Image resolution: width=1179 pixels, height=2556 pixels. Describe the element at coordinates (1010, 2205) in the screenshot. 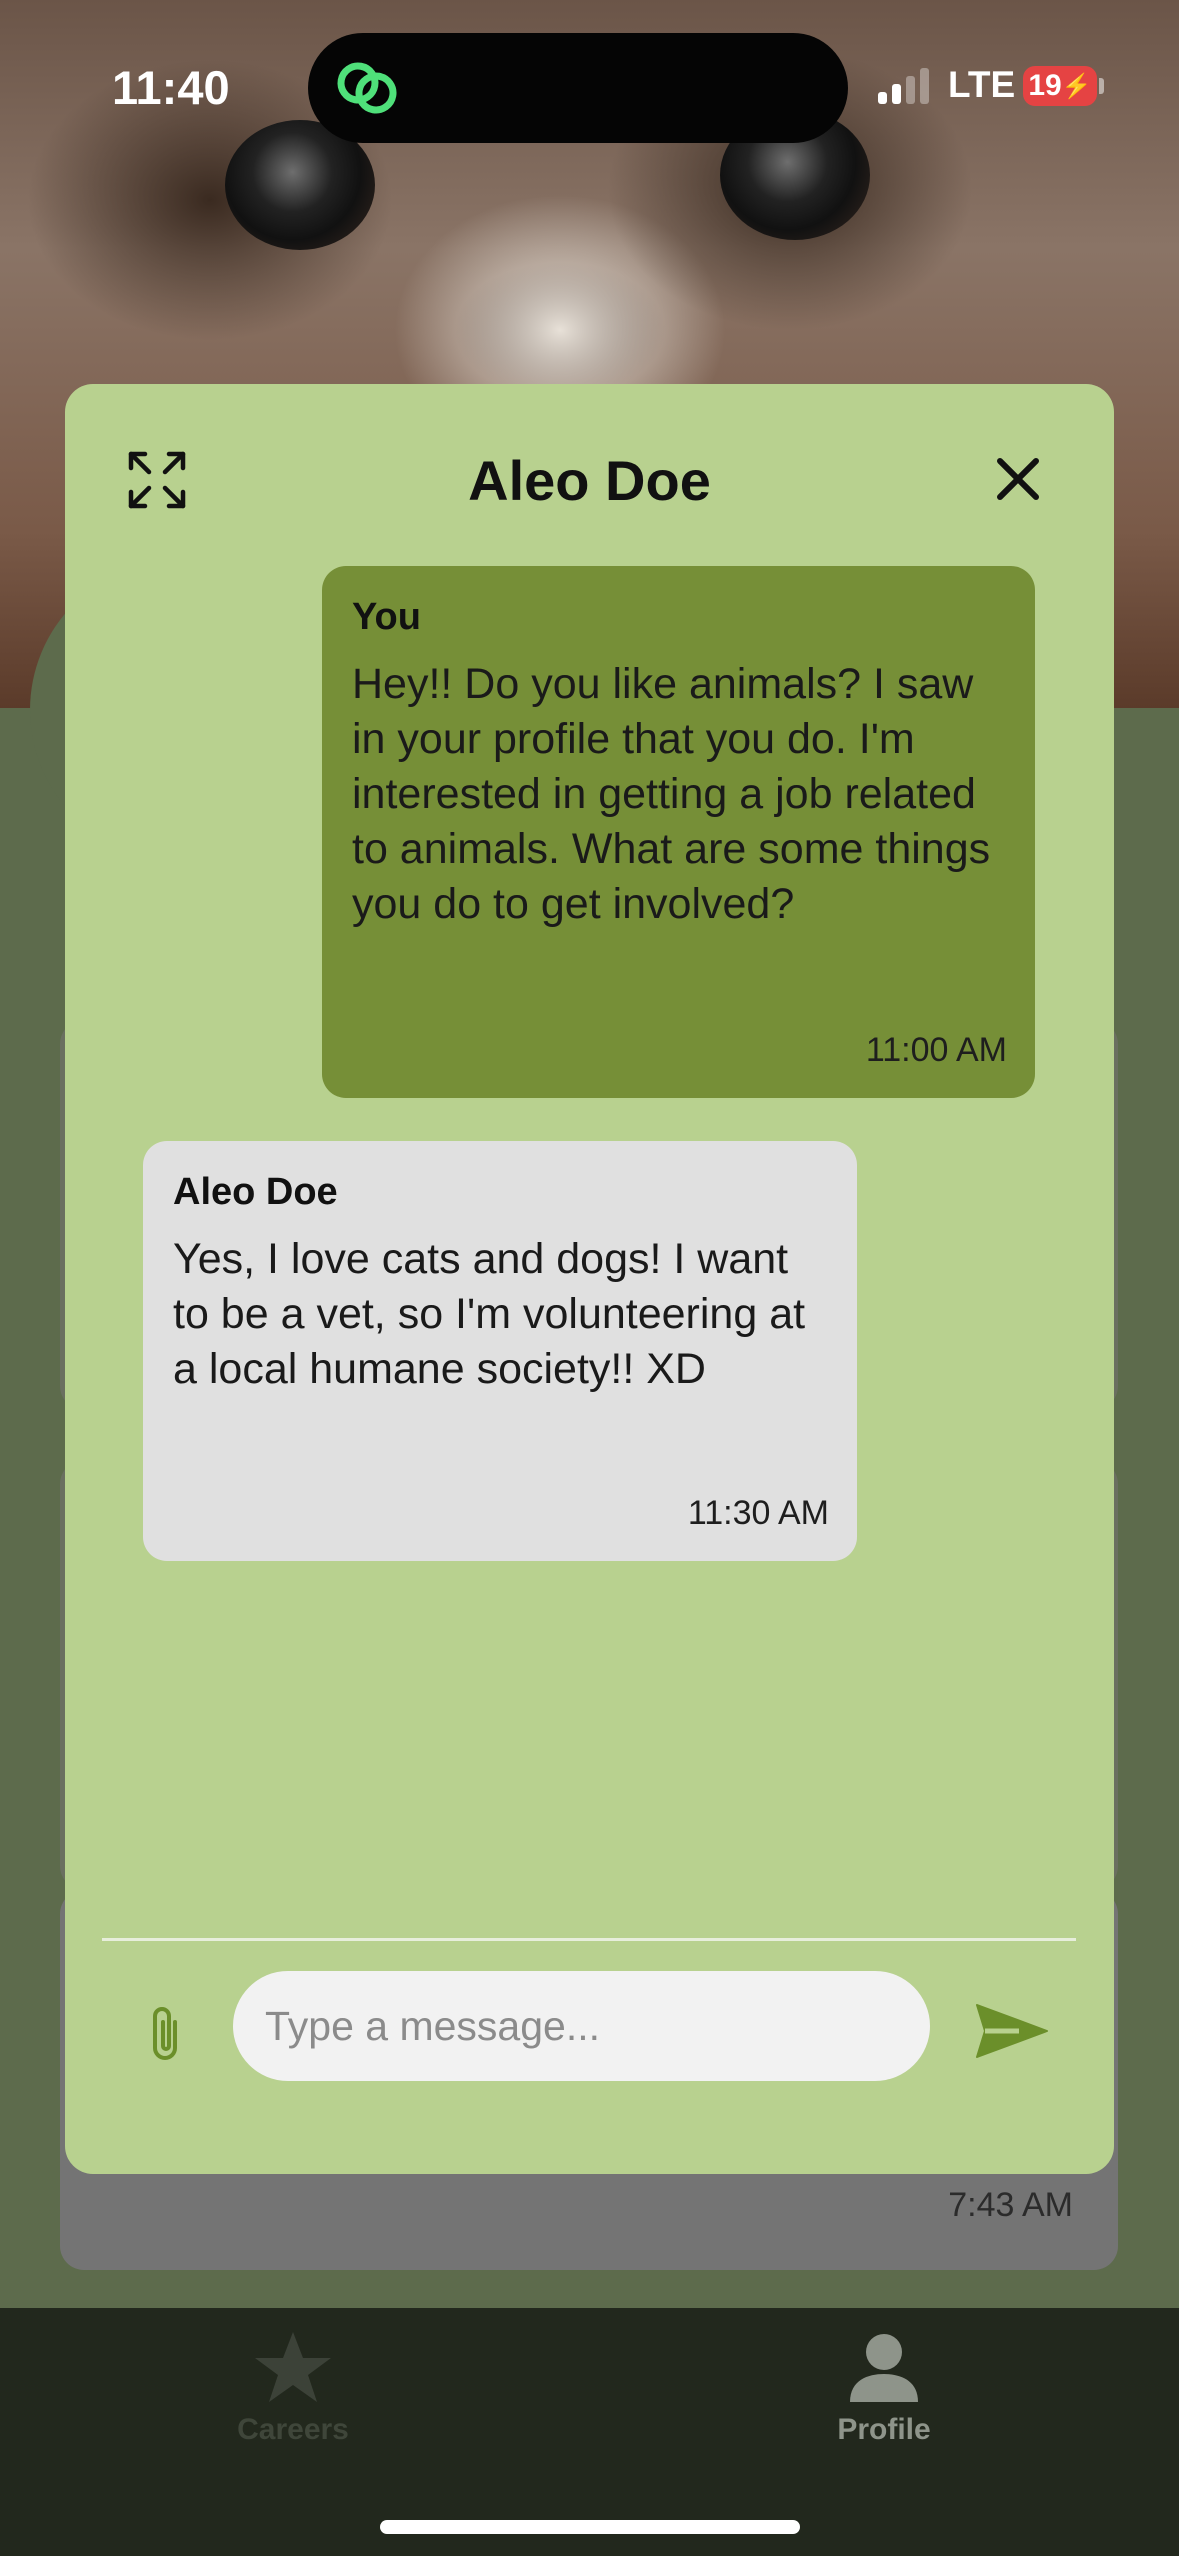

I see `background-message-time: 7:43 AM` at that location.